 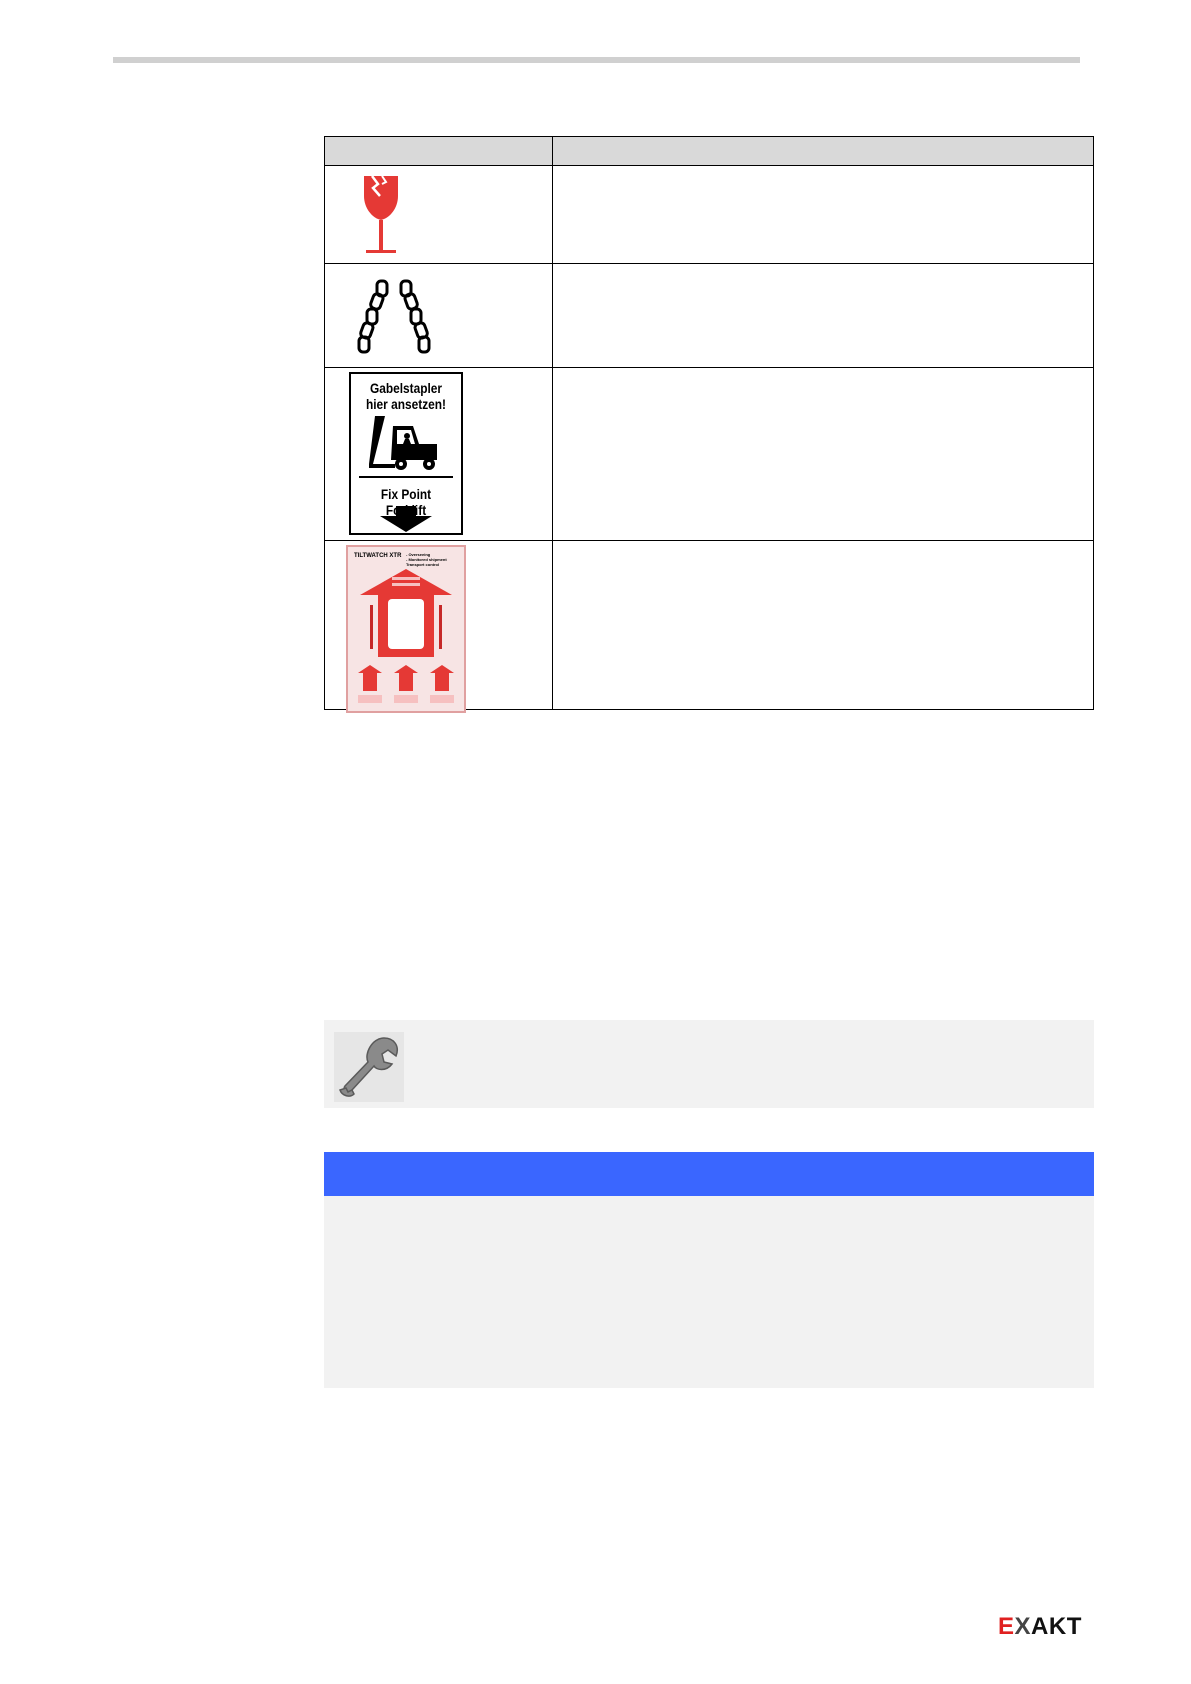 I want to click on table-header-row, so click(x=709, y=151).